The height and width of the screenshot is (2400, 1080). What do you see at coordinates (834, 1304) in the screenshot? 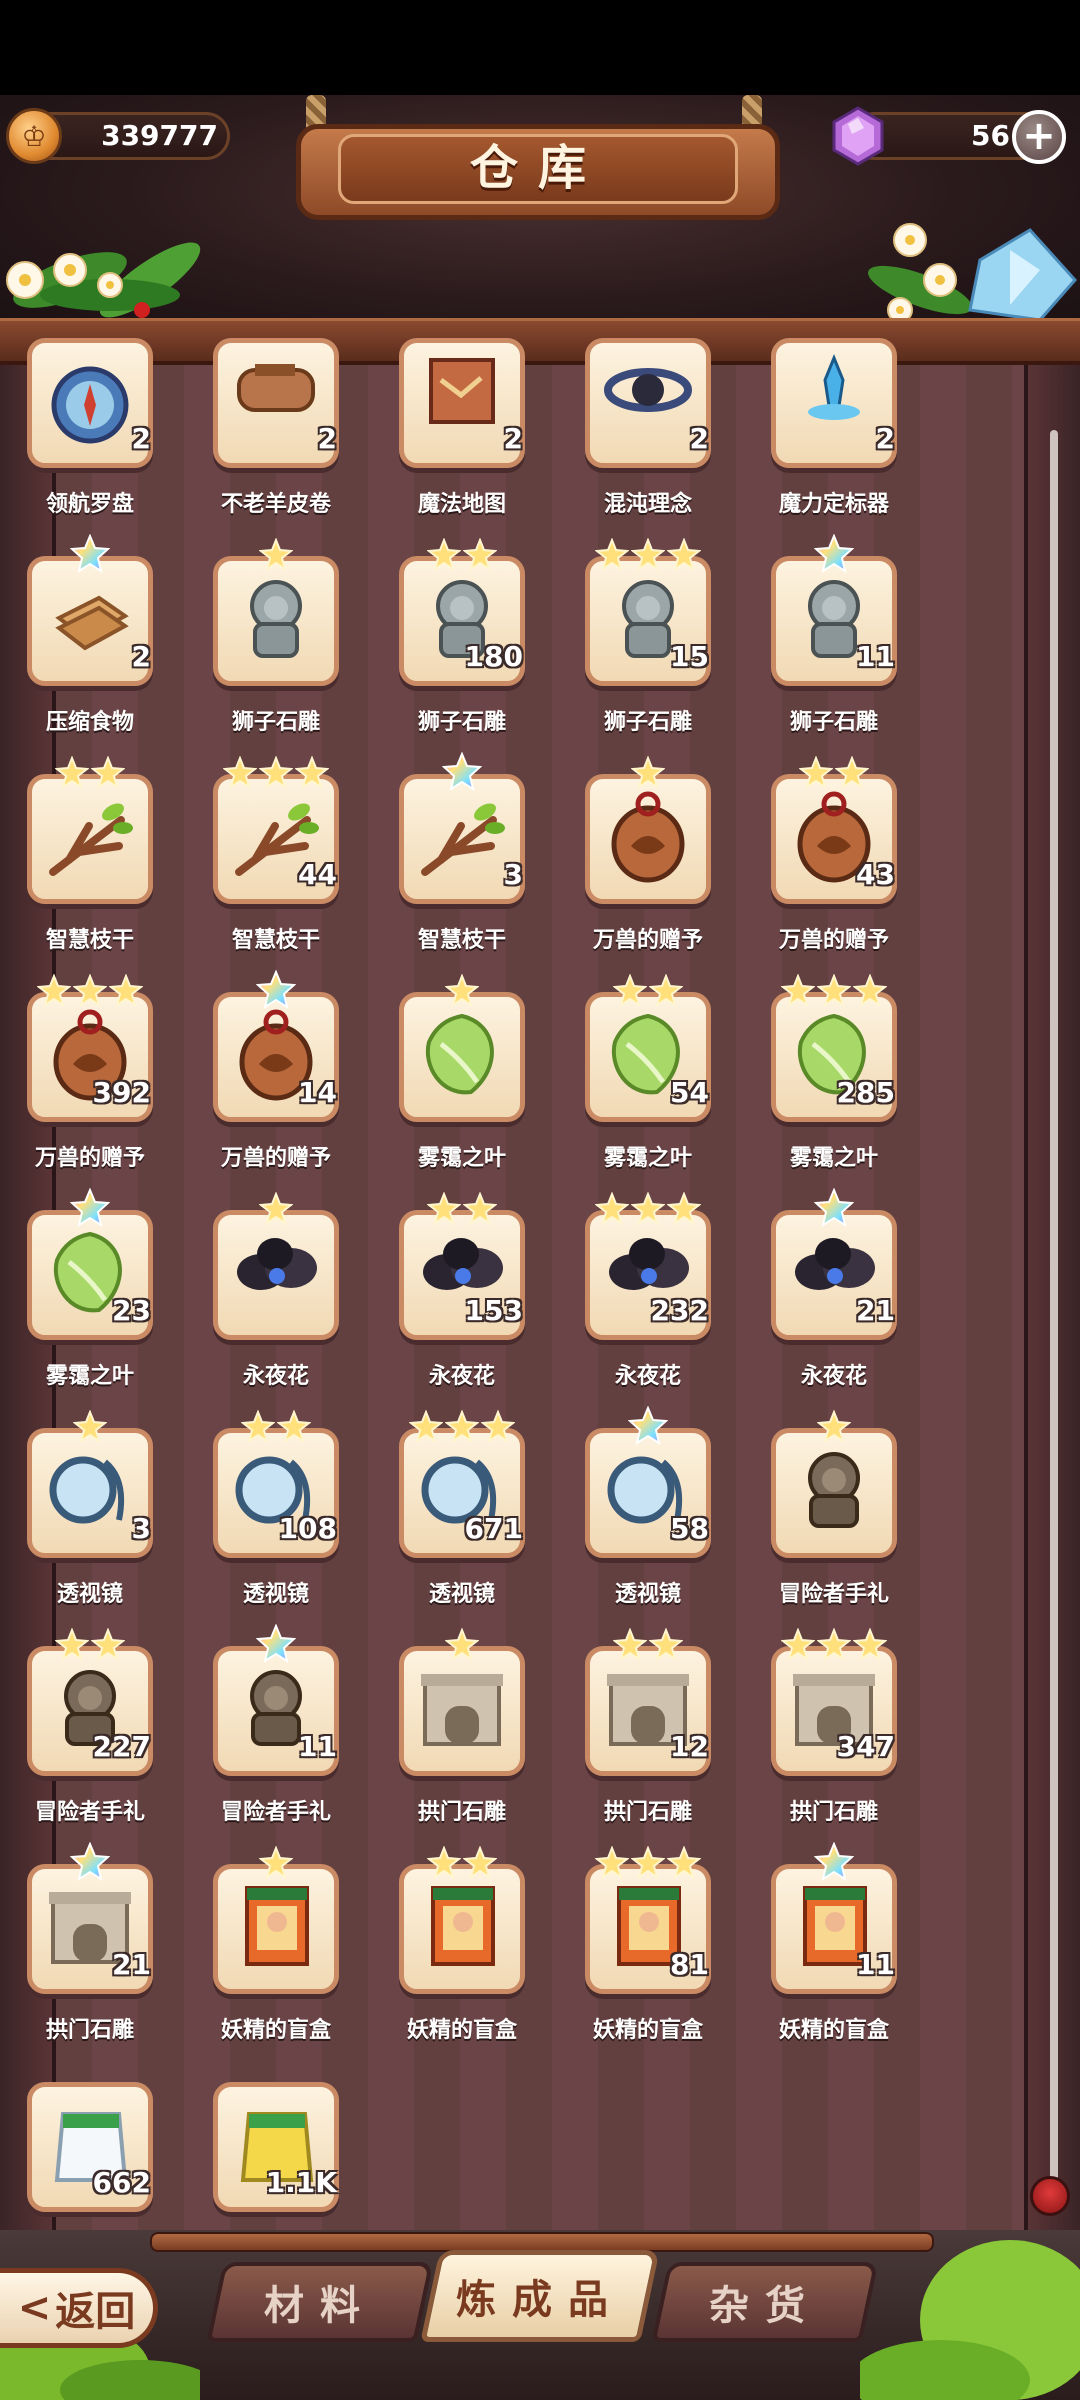
I see `inventory-item: 21 永夜花` at bounding box center [834, 1304].